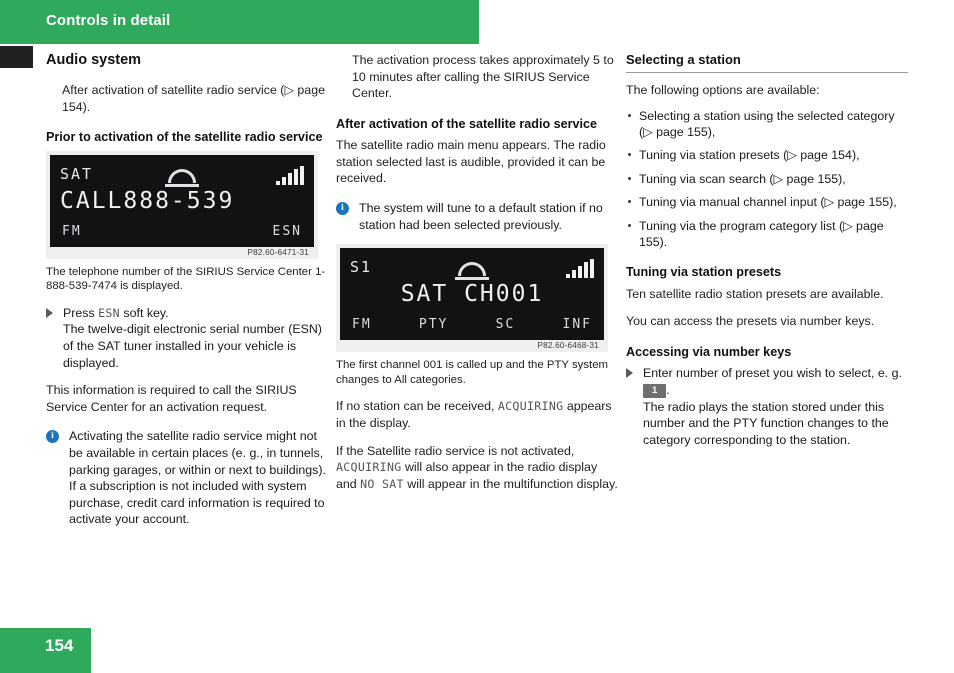 This screenshot has width=954, height=673. Describe the element at coordinates (59, 645) in the screenshot. I see `page-number: 154` at that location.